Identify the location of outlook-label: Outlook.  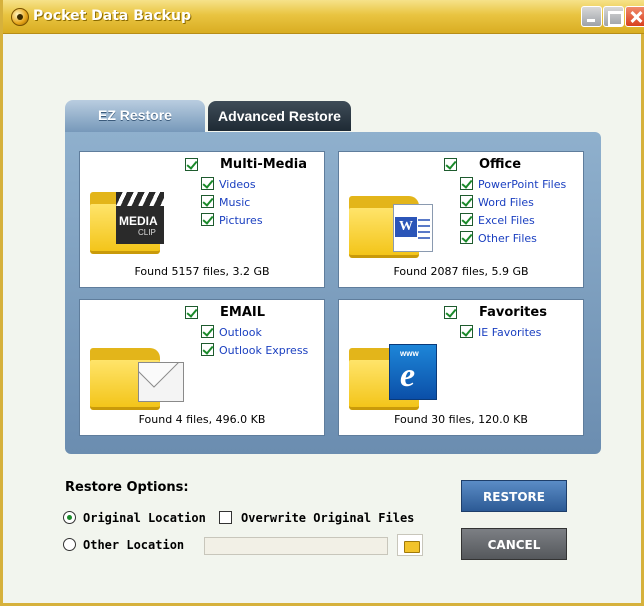
(240, 332).